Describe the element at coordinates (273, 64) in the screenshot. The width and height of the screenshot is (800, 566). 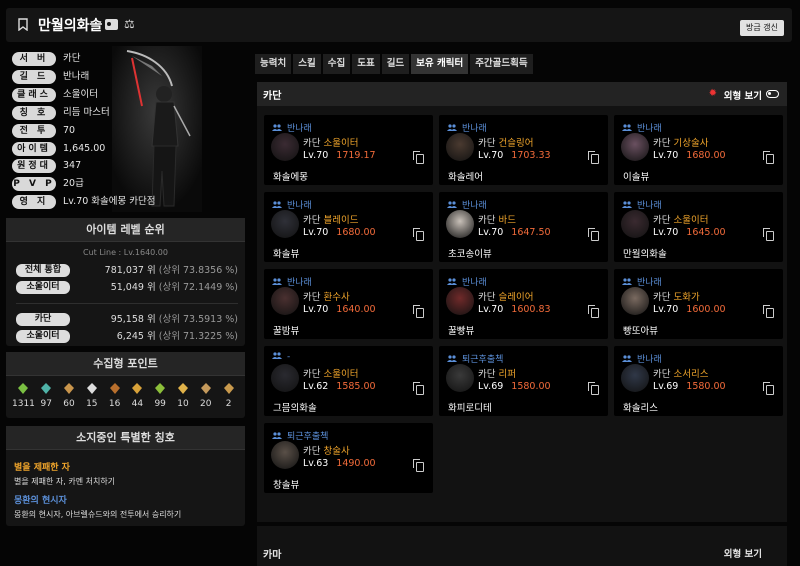
I see `tab-0: 능력치` at that location.